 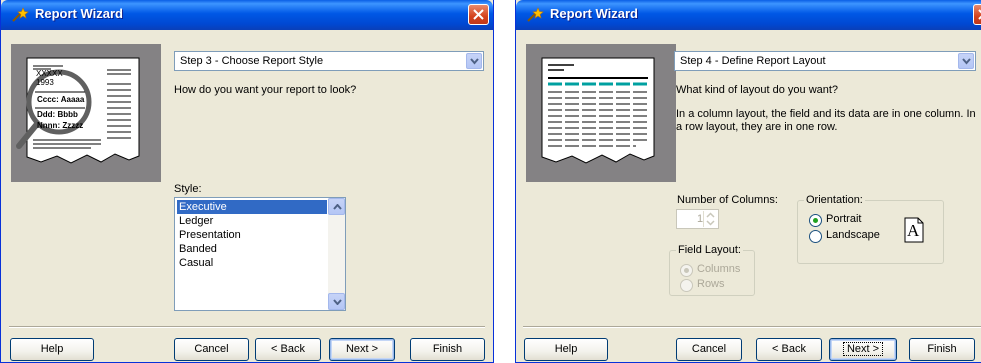 I want to click on step-dropdown: Step 4 - Define Report Layout, so click(x=825, y=61).